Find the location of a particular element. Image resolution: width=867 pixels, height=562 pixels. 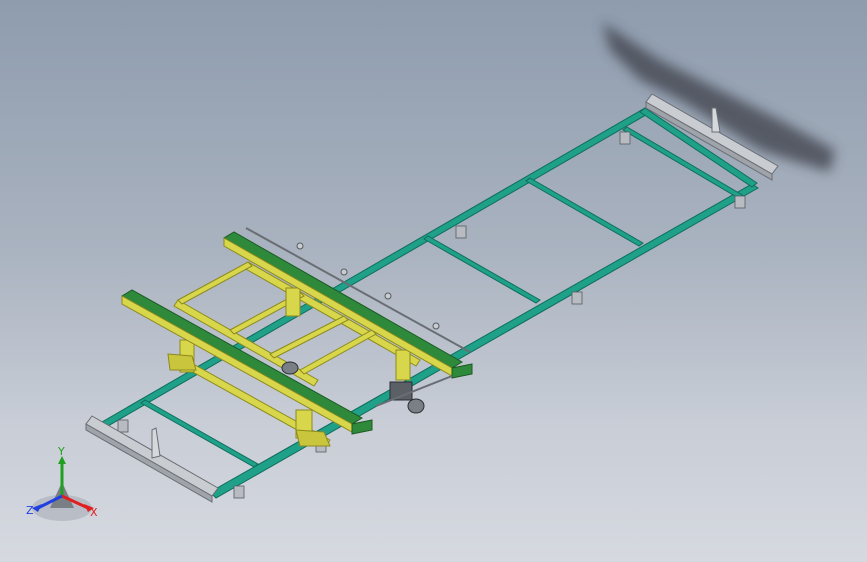

triad-z-label: Z is located at coordinates (30, 510).